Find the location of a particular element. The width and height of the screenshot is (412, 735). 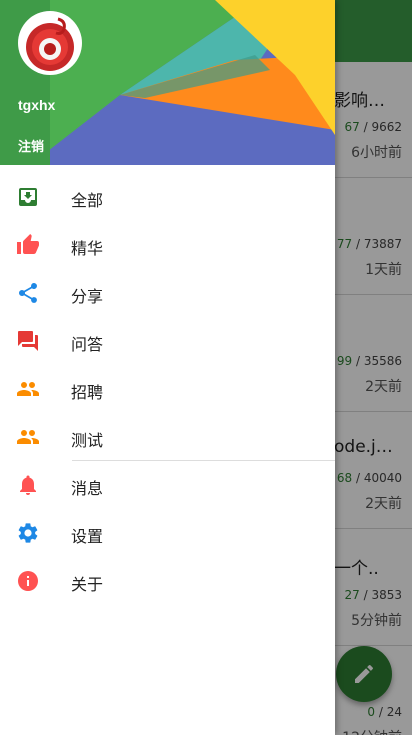

menu-item-label: 问答 is located at coordinates (87, 344).